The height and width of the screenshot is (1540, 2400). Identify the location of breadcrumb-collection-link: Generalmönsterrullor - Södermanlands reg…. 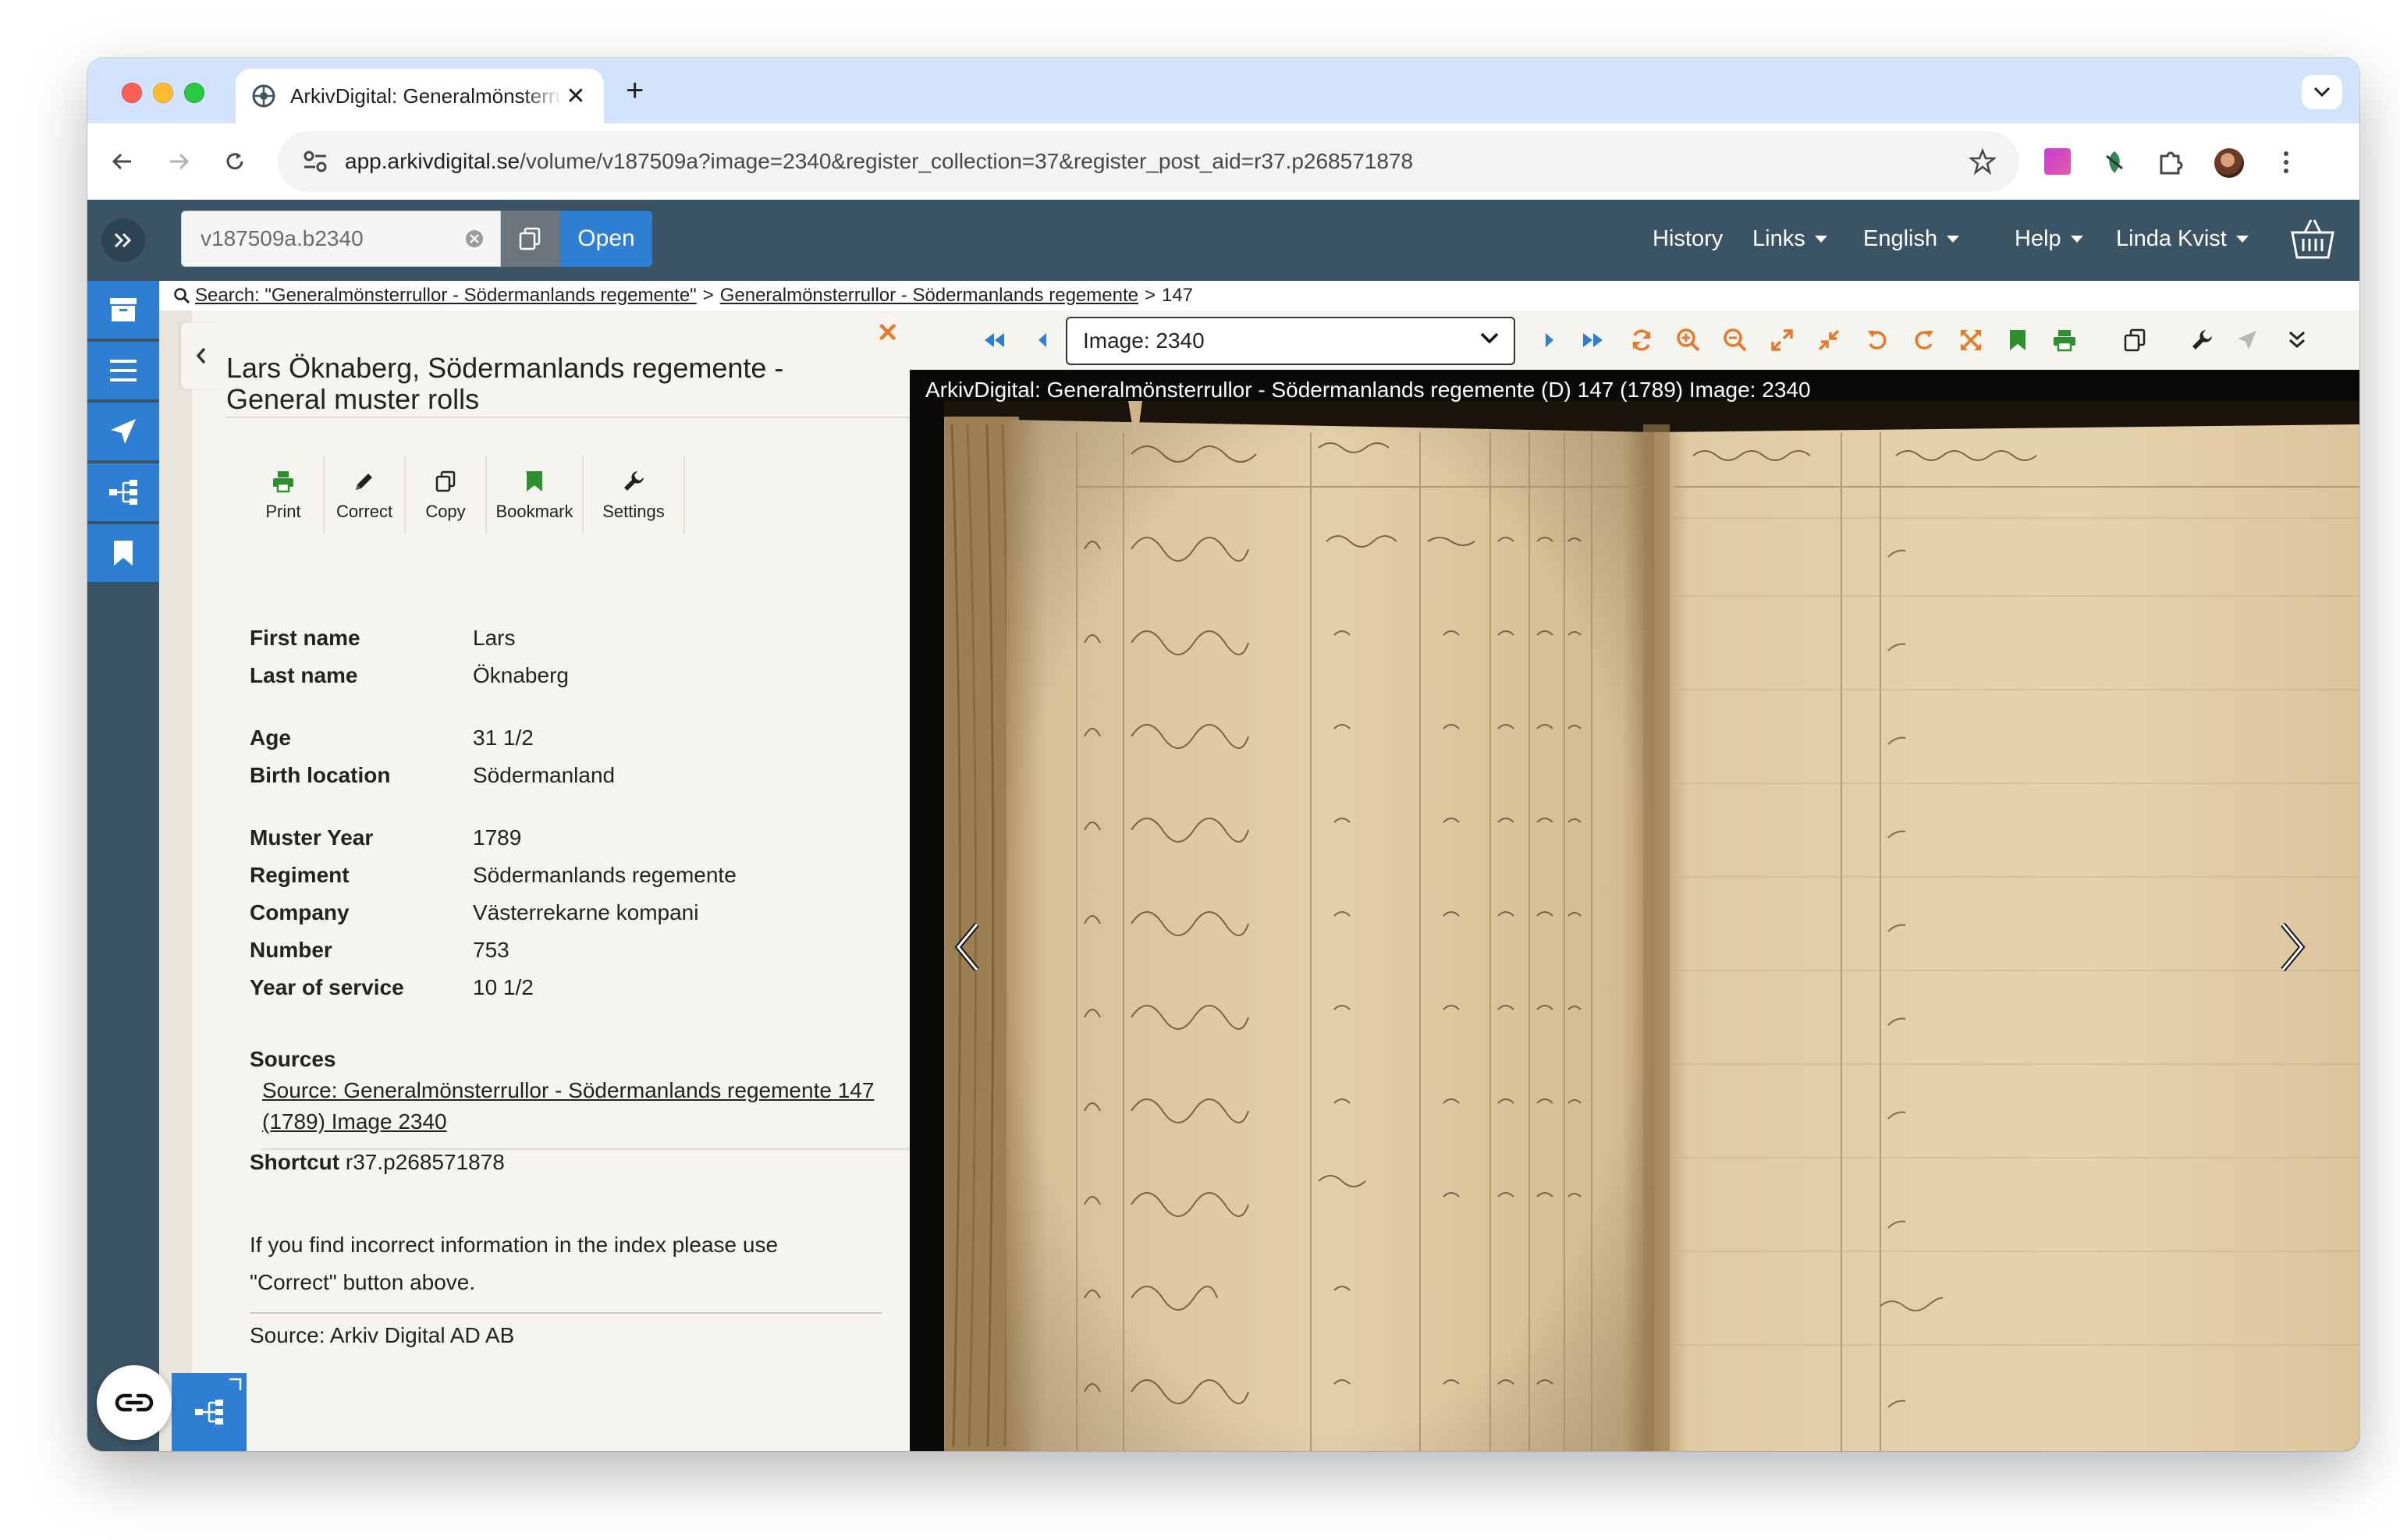
(929, 296).